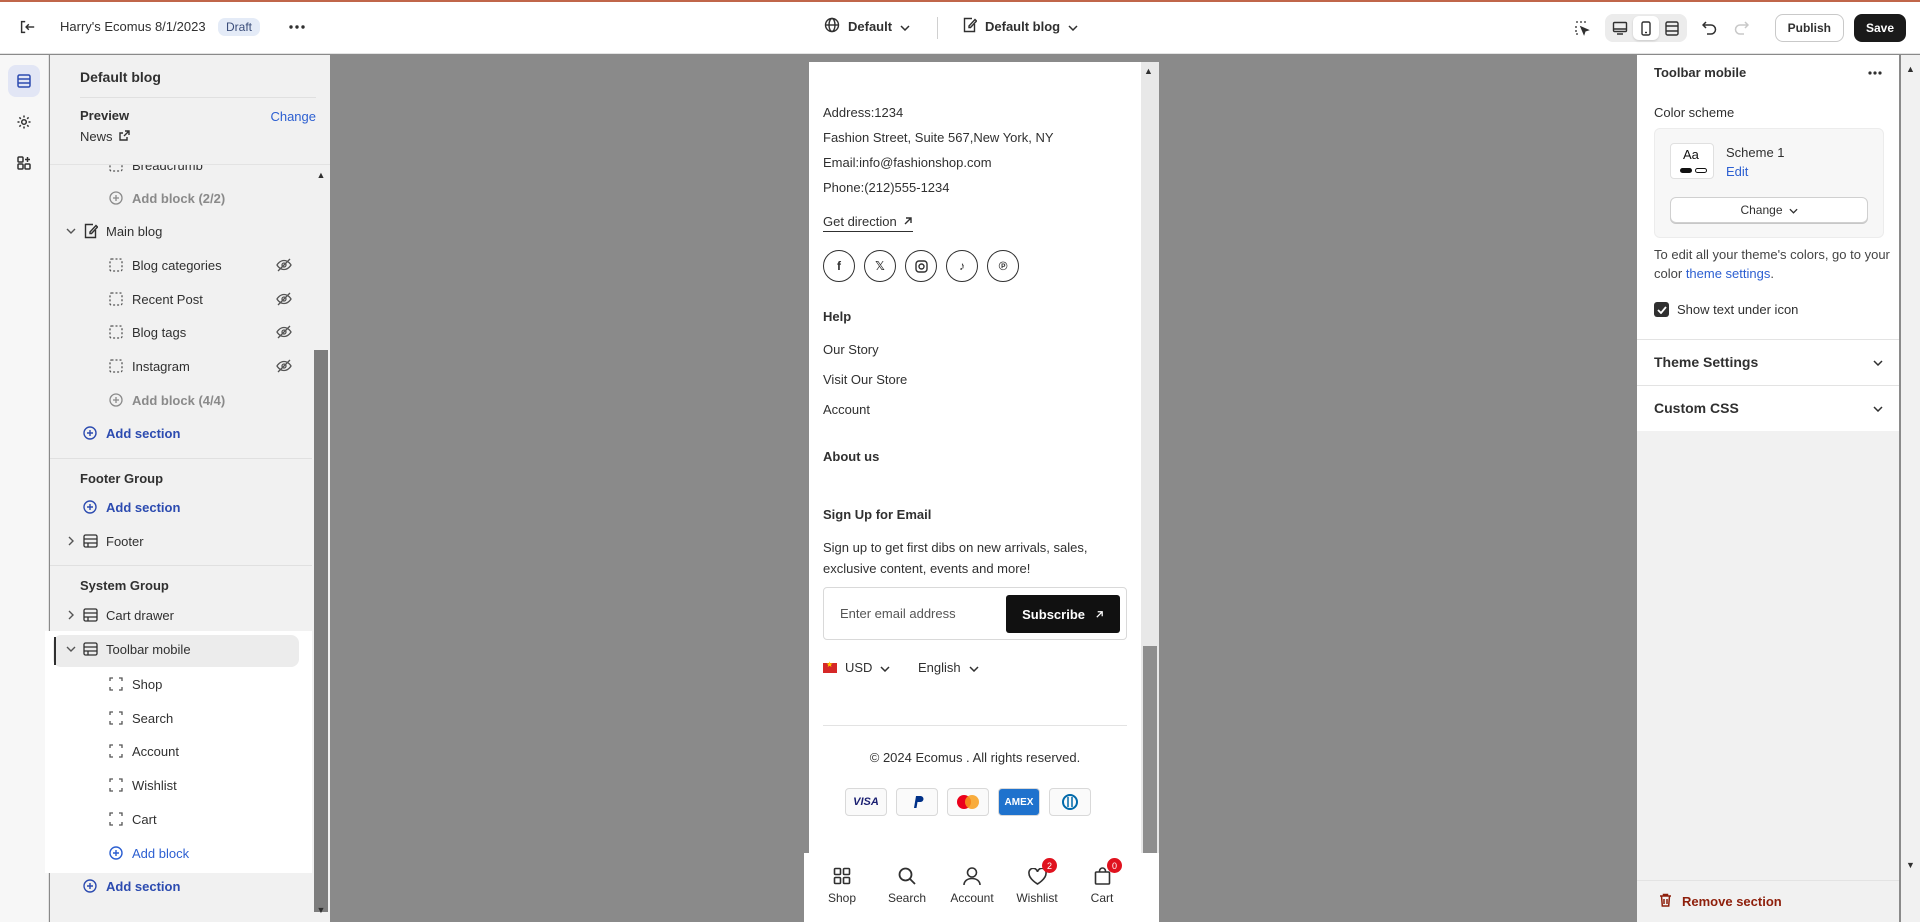 The width and height of the screenshot is (1920, 922). I want to click on block-account: Account, so click(181, 751).